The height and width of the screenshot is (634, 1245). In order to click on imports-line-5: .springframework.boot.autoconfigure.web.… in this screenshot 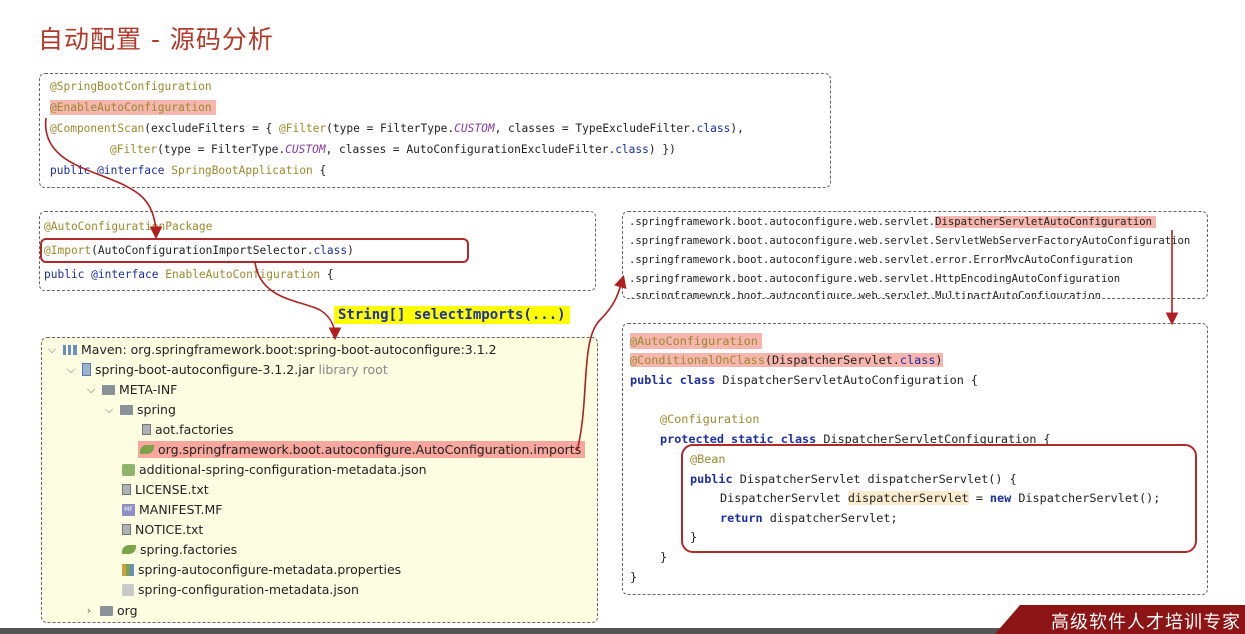, I will do `click(865, 294)`.